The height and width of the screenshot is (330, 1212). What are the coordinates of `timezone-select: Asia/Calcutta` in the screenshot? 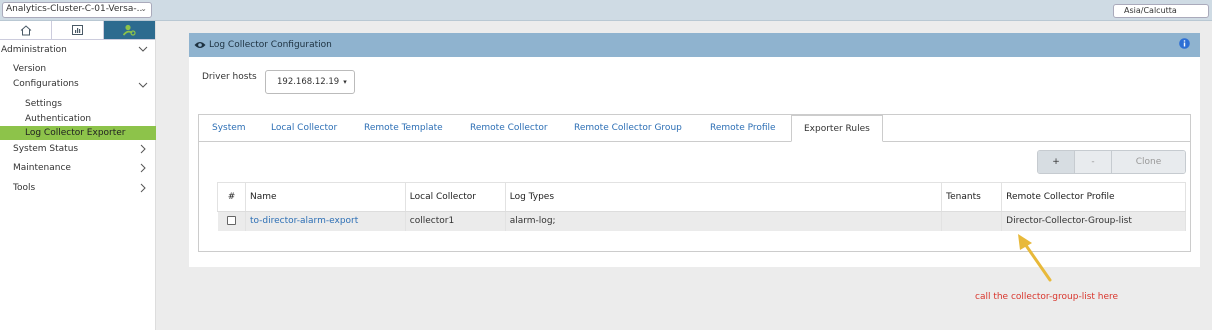 It's located at (1161, 11).